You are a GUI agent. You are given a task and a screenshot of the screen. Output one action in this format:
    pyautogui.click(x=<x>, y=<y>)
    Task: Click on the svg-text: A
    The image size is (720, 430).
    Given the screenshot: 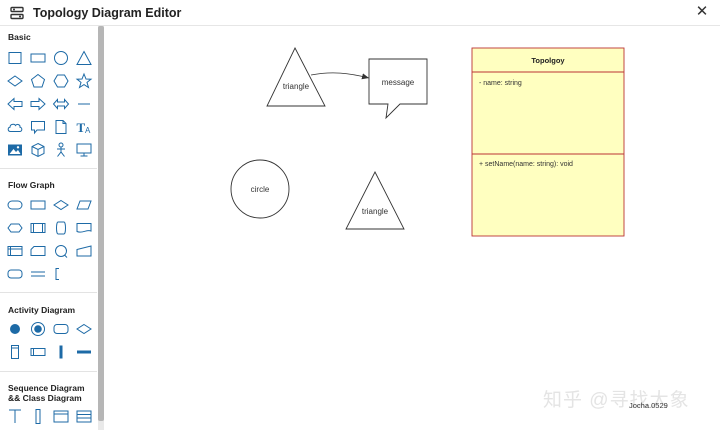 What is the action you would take?
    pyautogui.click(x=88, y=130)
    